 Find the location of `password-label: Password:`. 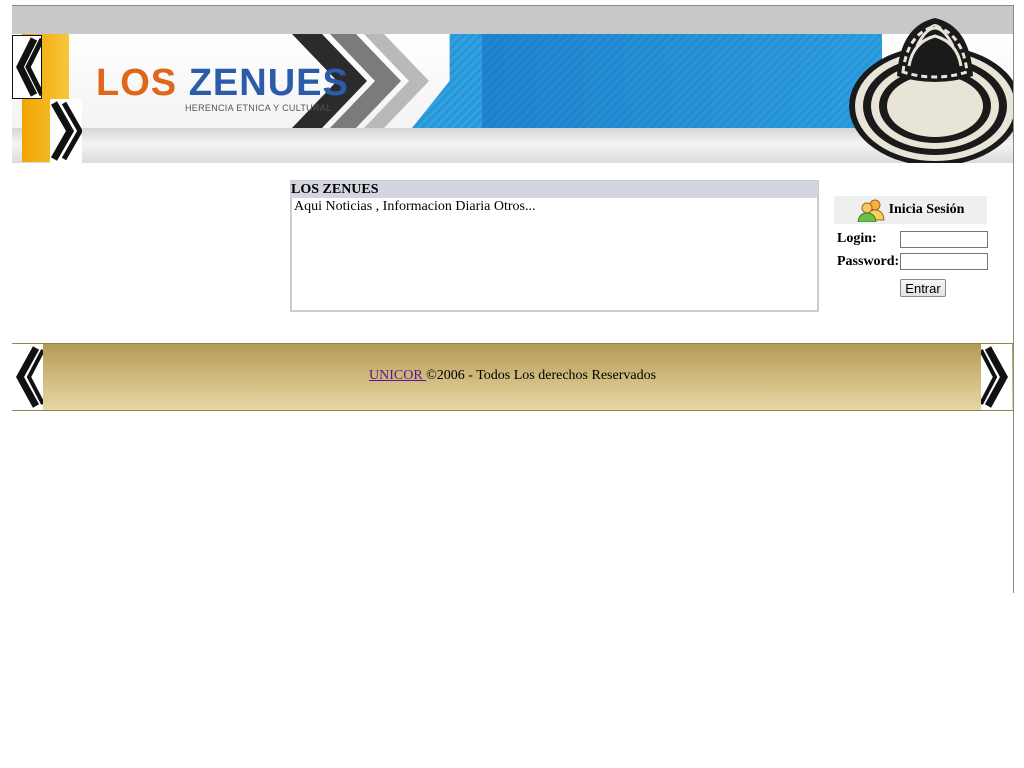

password-label: Password: is located at coordinates (868, 261).